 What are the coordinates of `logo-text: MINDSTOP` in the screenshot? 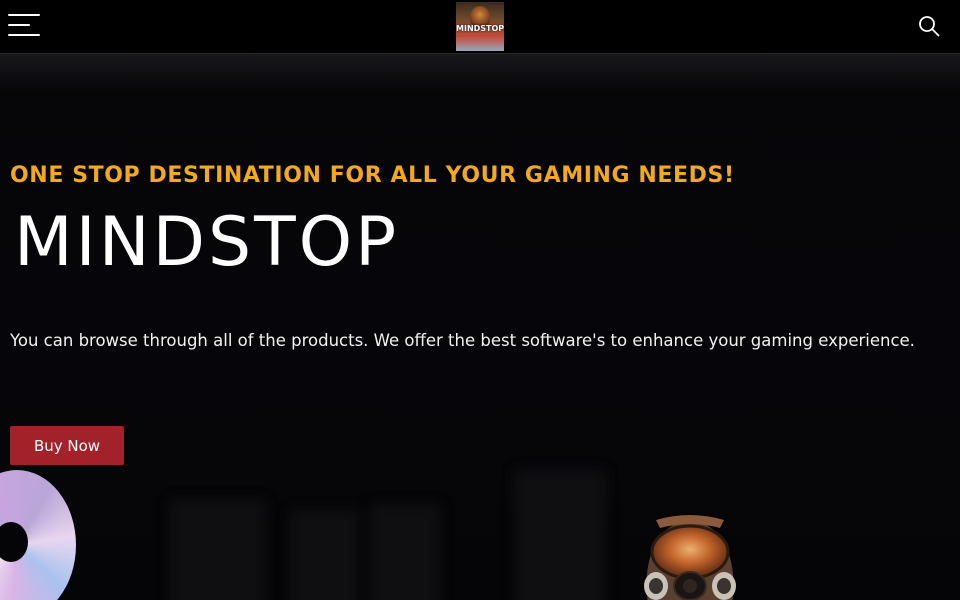 It's located at (480, 28).